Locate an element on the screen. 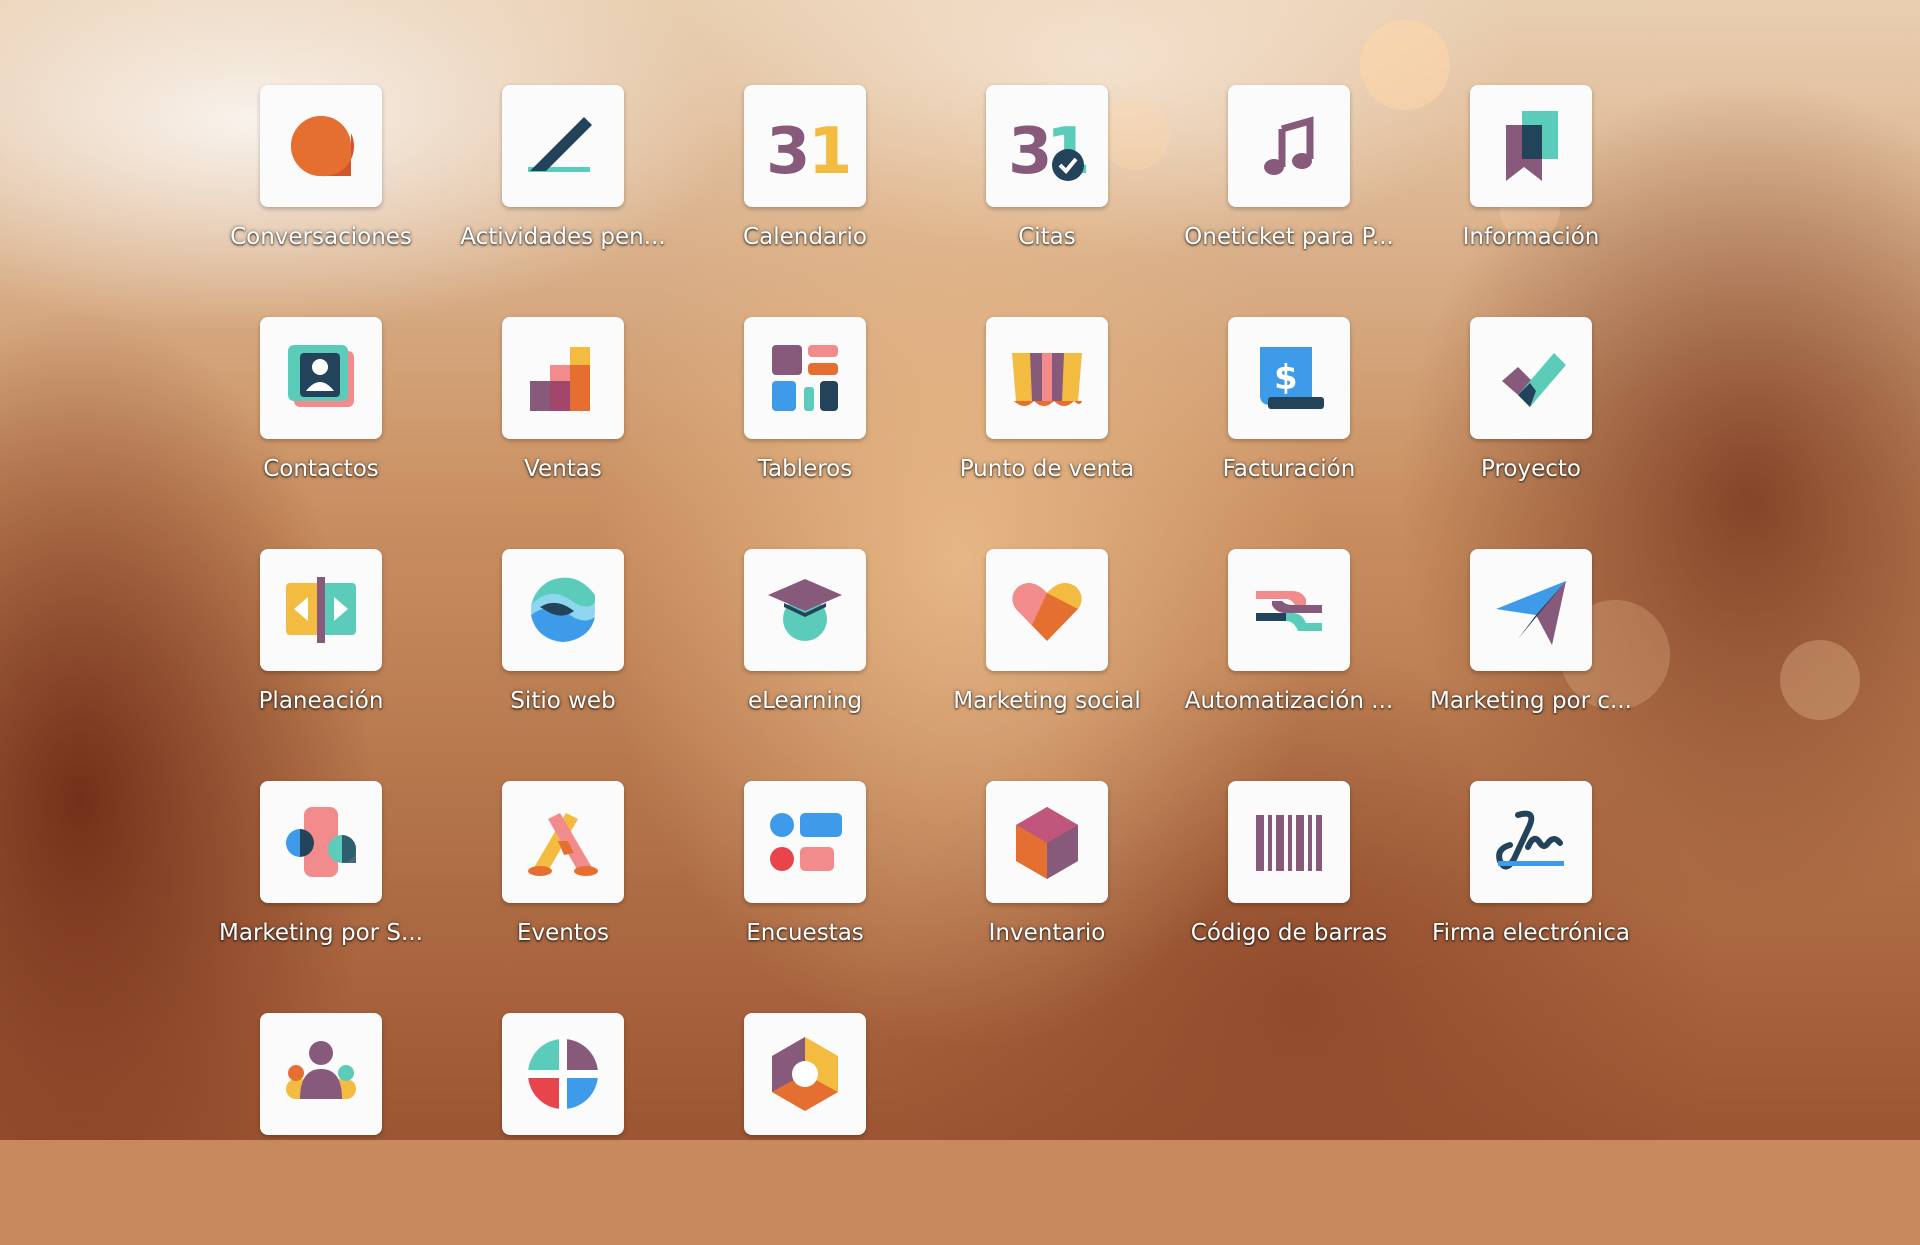  globe-waves-icon is located at coordinates (563, 609).